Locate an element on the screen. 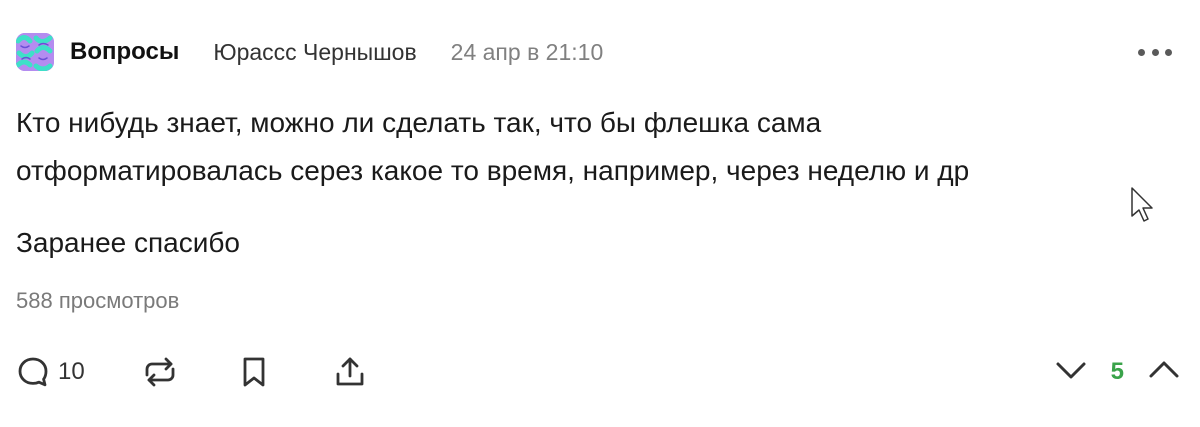 This screenshot has width=1200, height=427. bookmark-icon is located at coordinates (254, 372).